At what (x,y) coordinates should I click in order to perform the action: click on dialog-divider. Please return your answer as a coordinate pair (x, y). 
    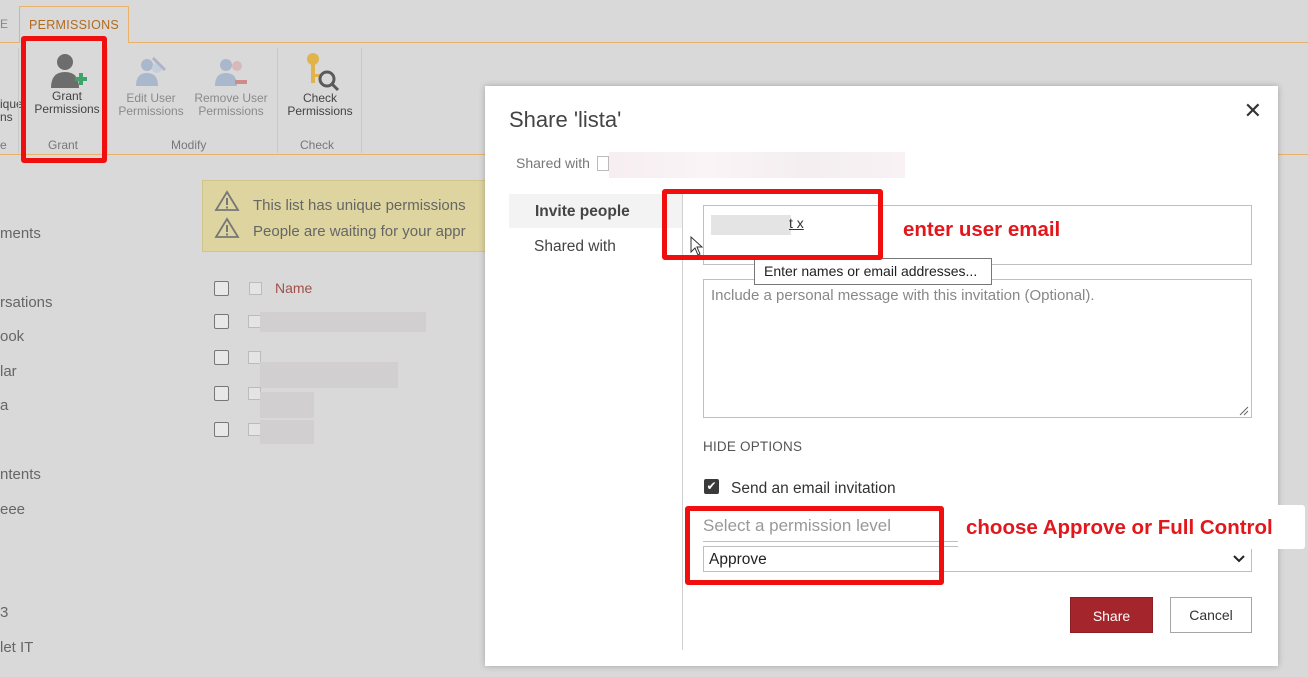
    Looking at the image, I should click on (682, 422).